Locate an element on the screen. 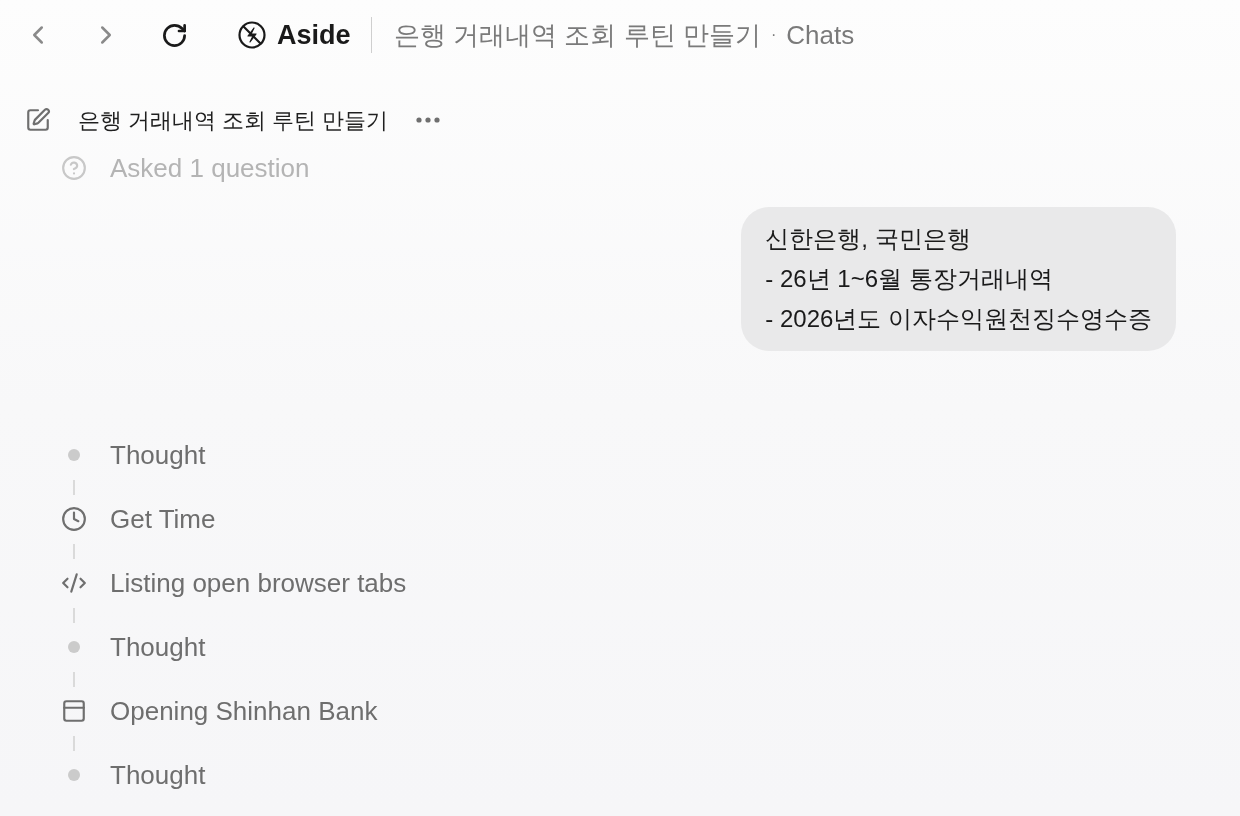  edit-button is located at coordinates (38, 120).